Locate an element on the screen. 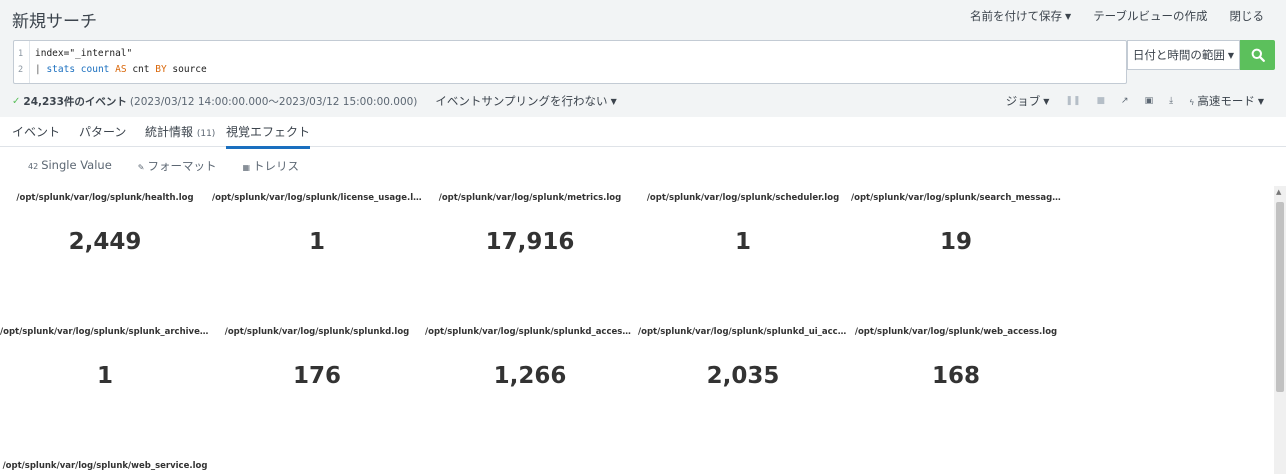 The image size is (1286, 474). search-mode-menu: ϟ 高速モード ▼ is located at coordinates (1226, 101).